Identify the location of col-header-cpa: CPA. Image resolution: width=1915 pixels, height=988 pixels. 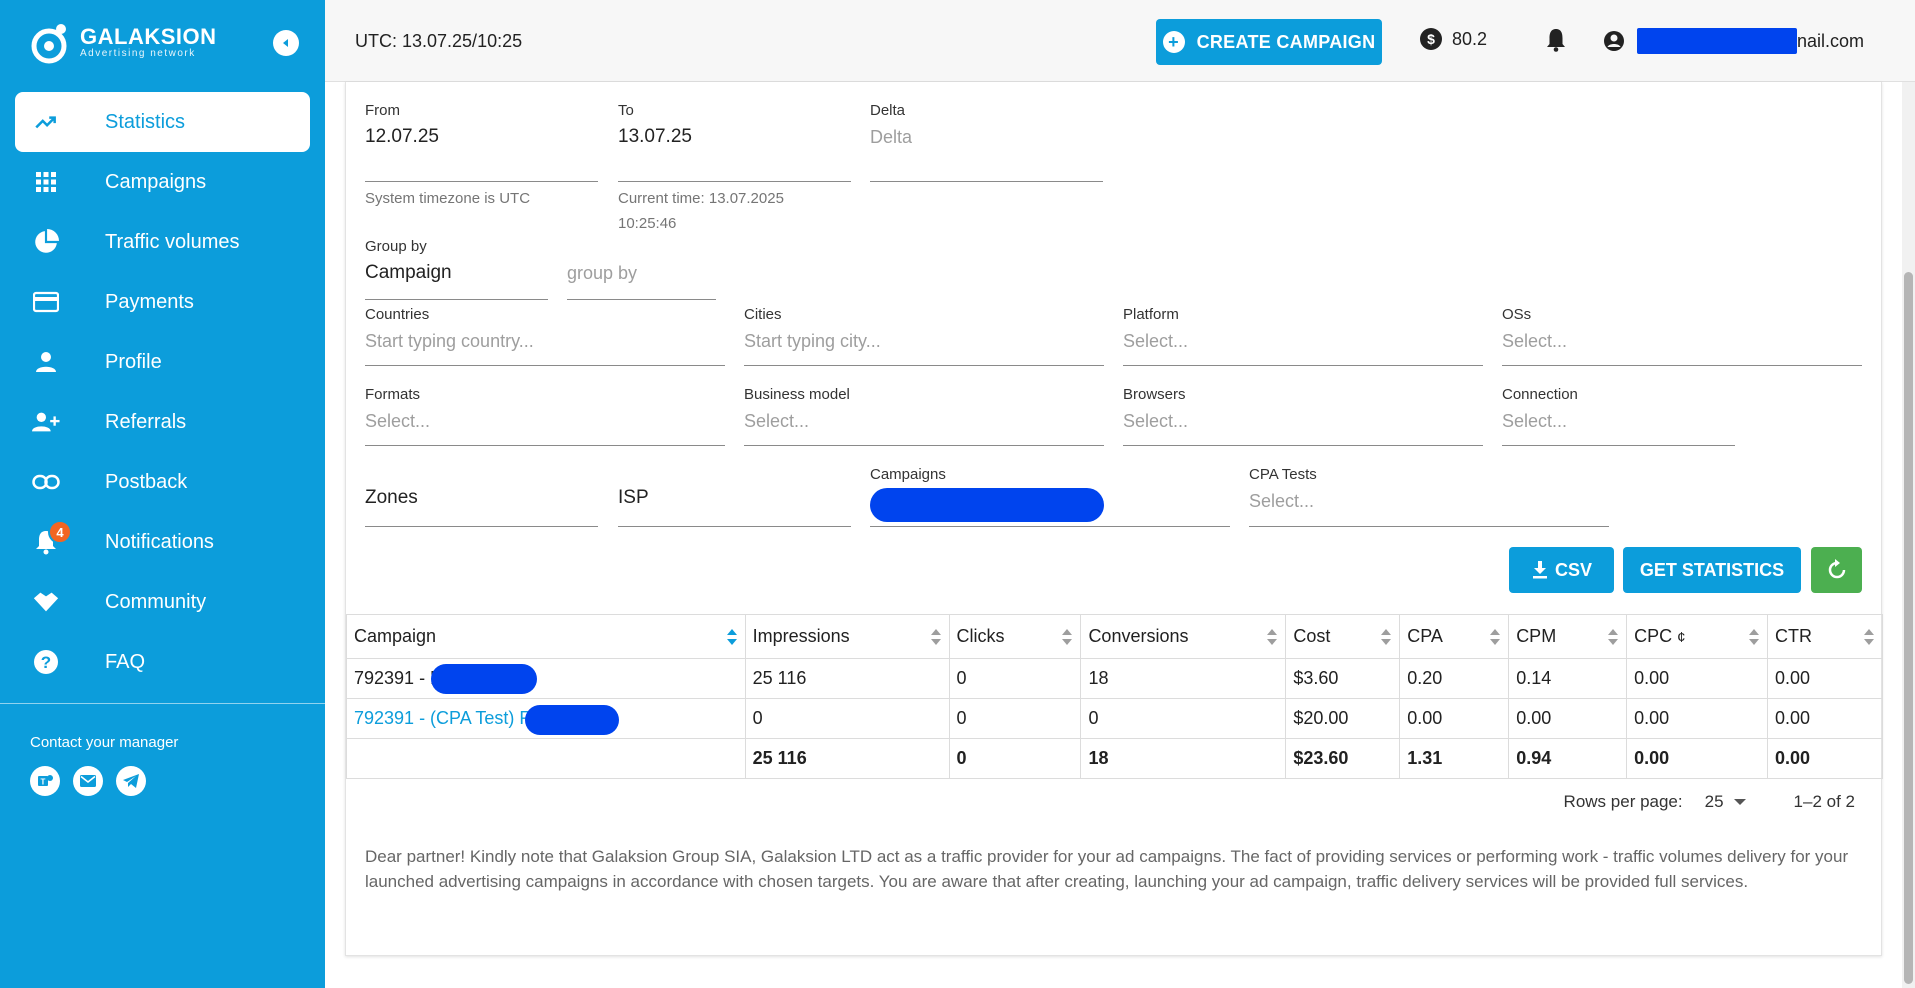
(1454, 636).